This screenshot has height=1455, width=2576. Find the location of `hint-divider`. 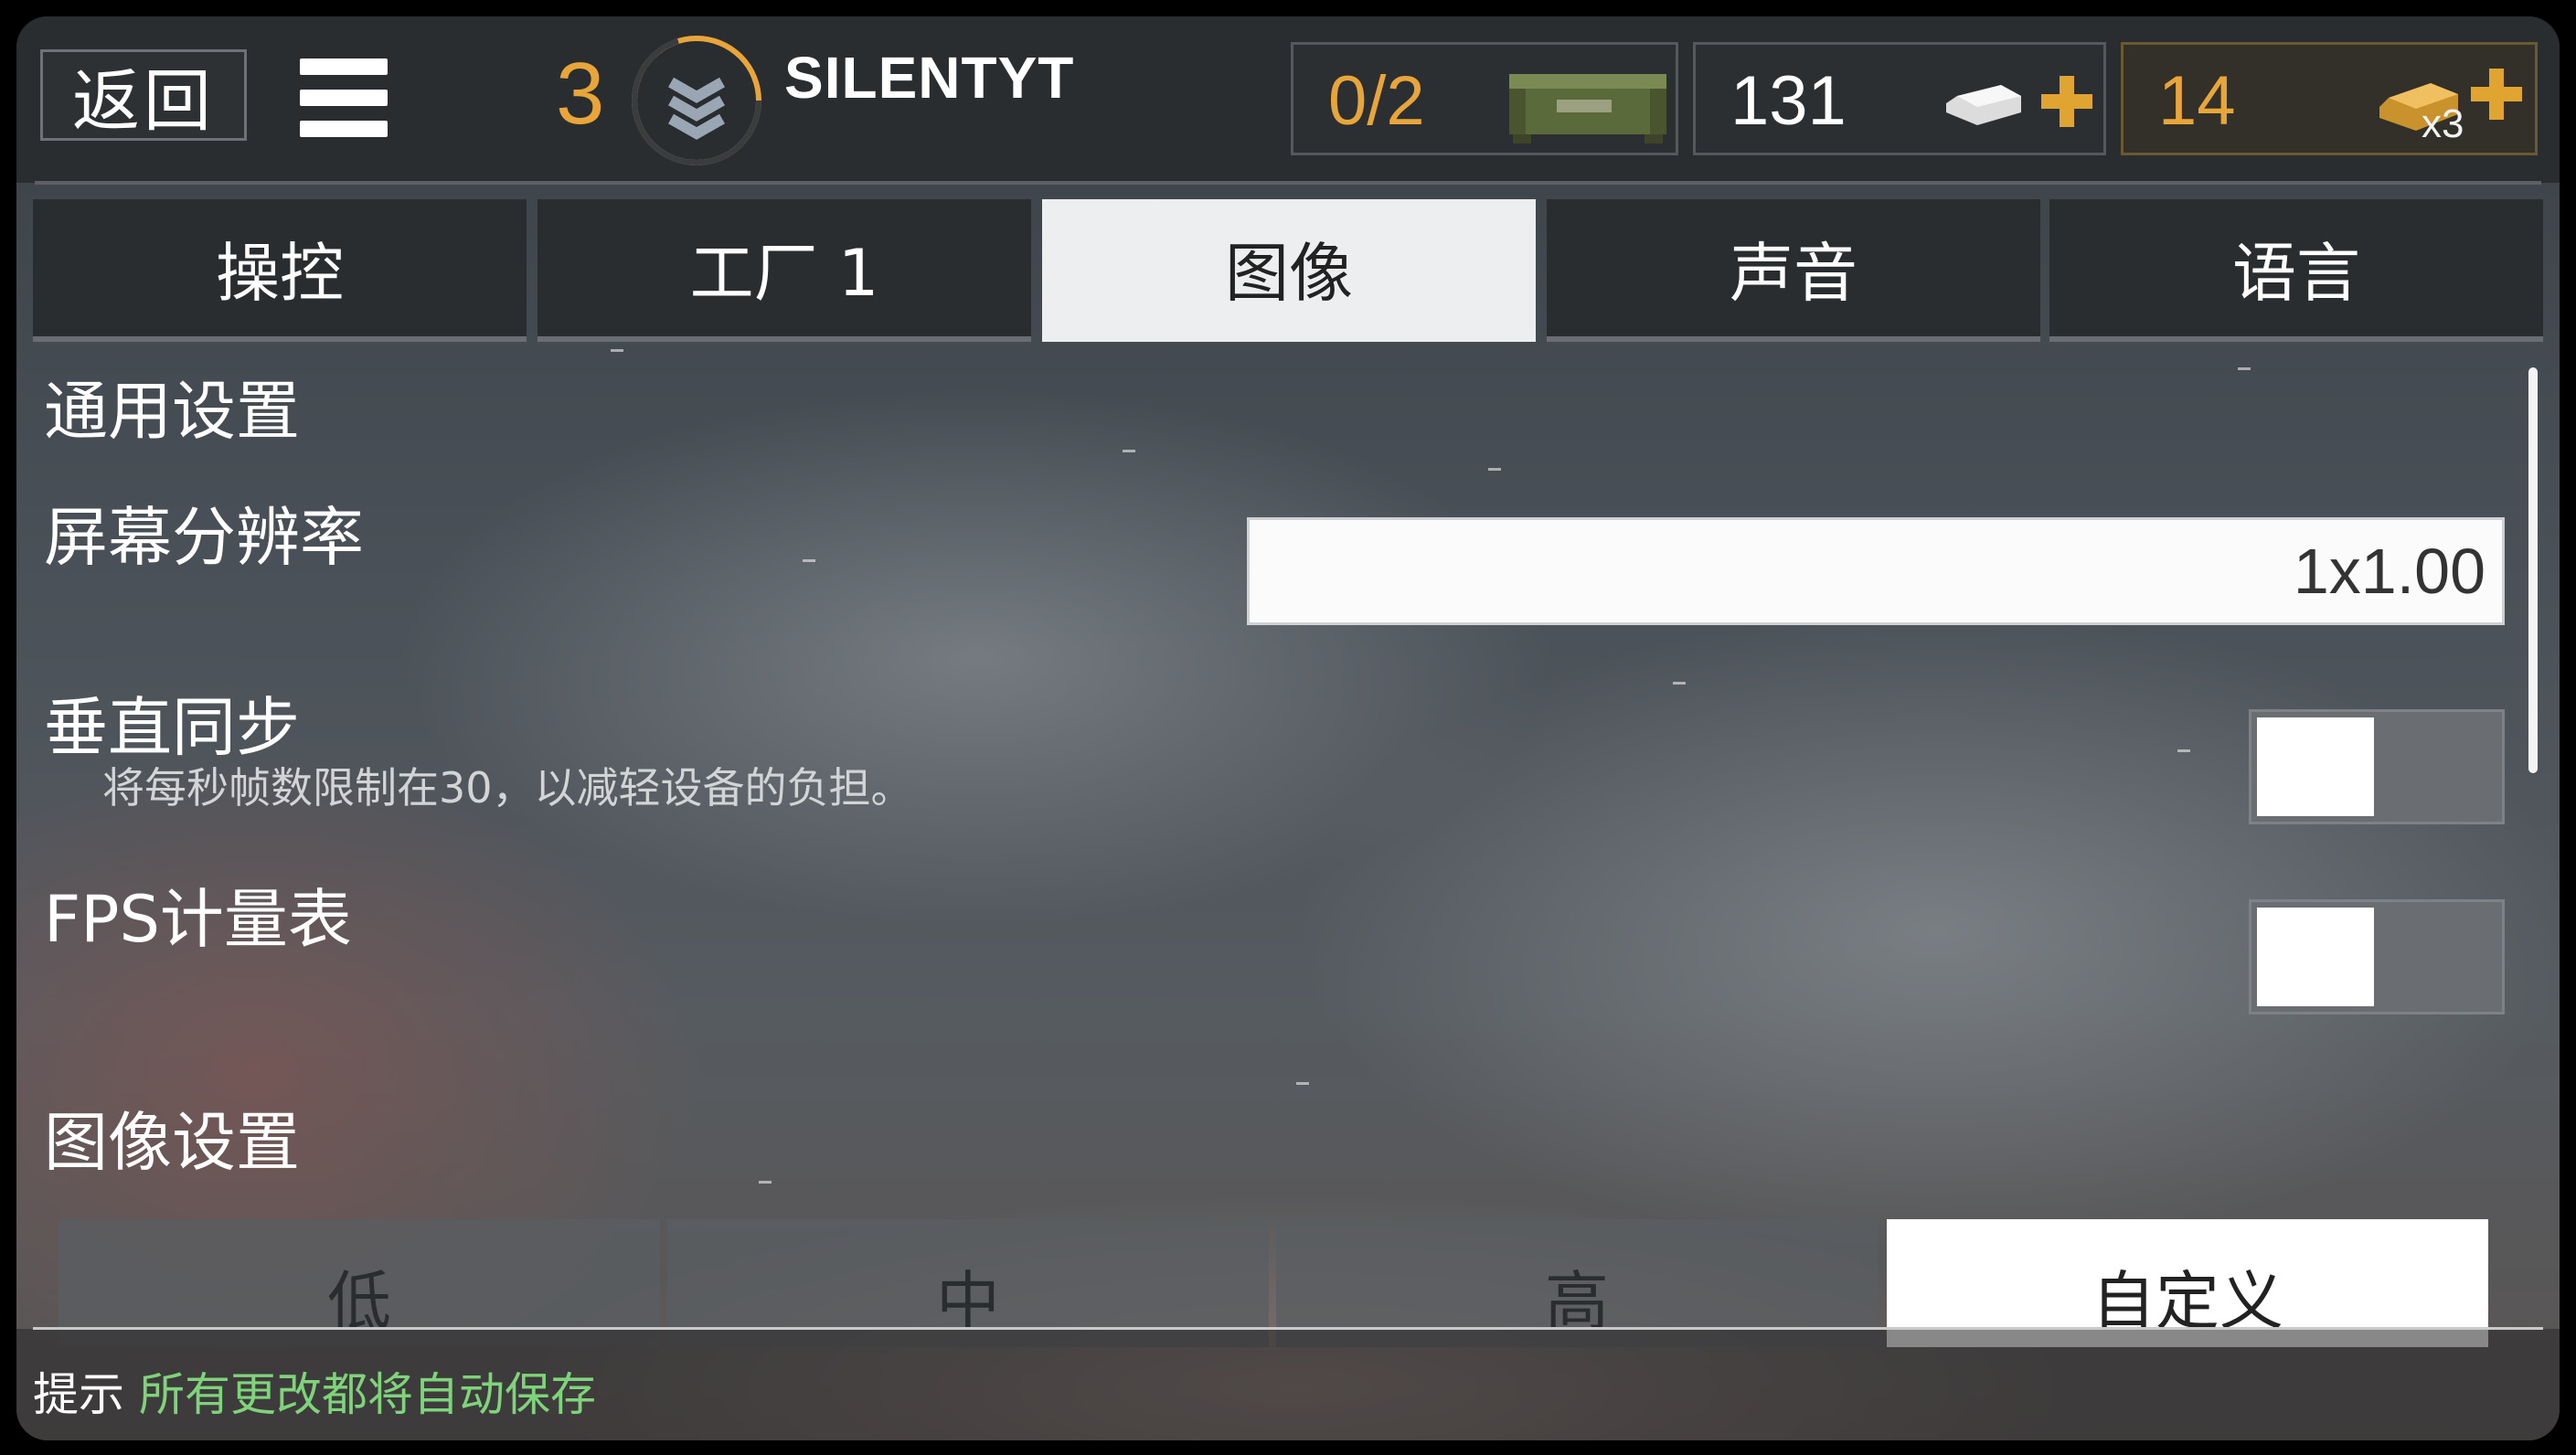

hint-divider is located at coordinates (1288, 1329).